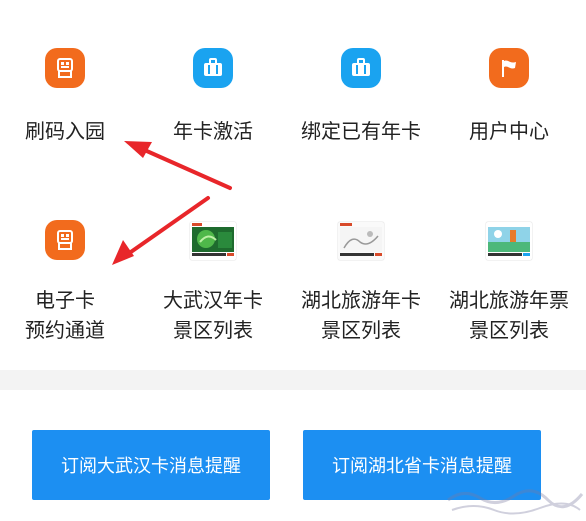 This screenshot has width=586, height=521. I want to click on item-label: 用户中心, so click(509, 131).